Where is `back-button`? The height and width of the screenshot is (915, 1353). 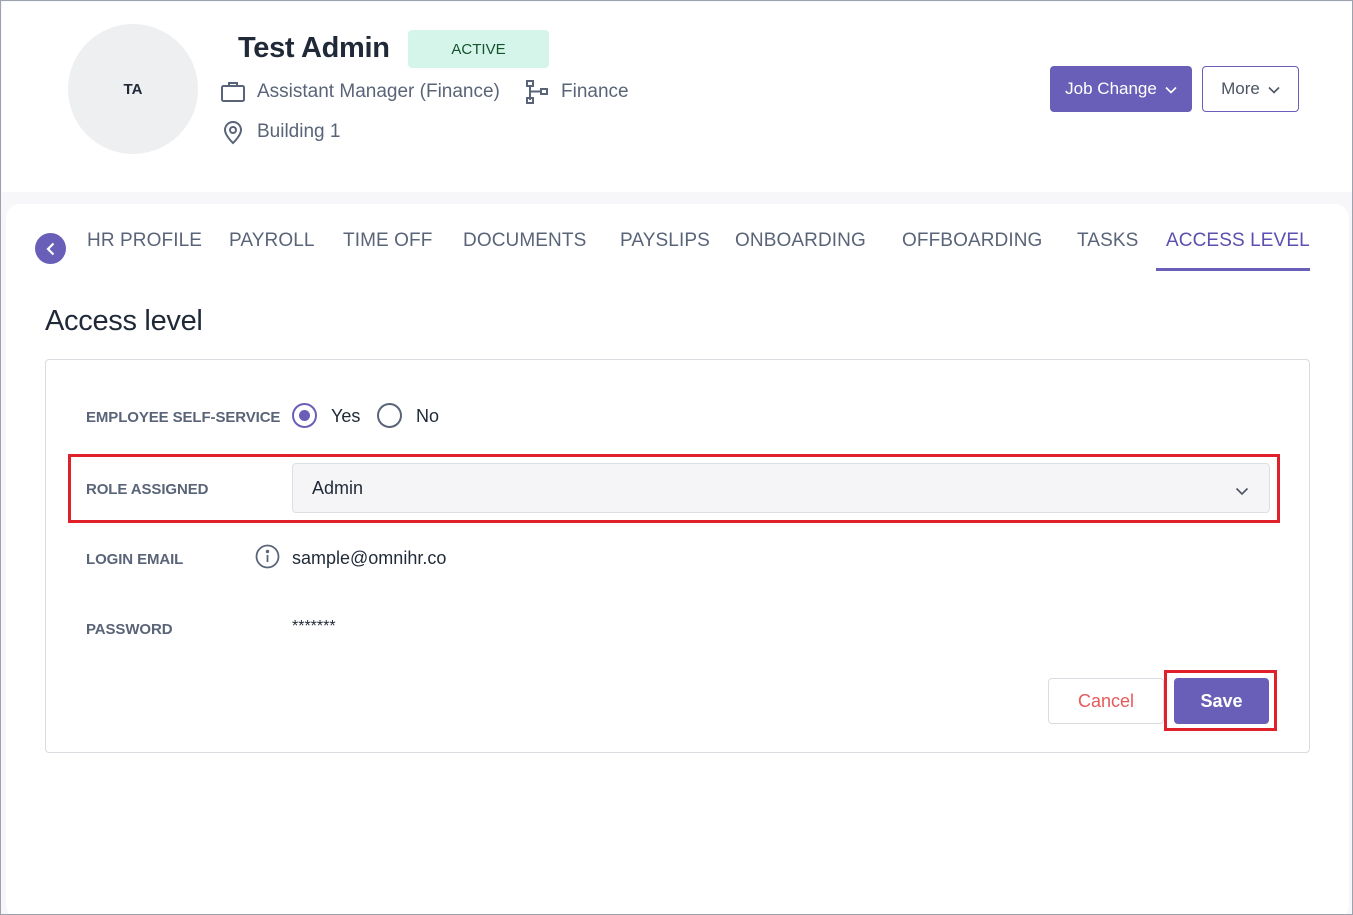
back-button is located at coordinates (50, 248).